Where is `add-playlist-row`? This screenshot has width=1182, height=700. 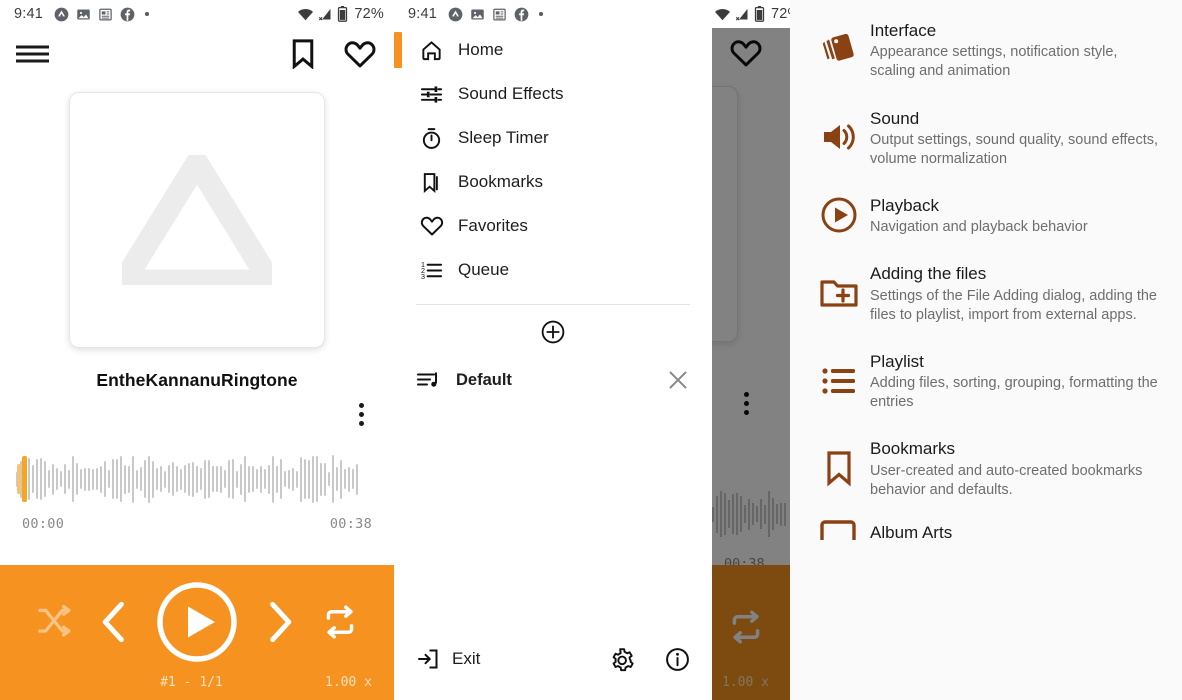 add-playlist-row is located at coordinates (553, 328).